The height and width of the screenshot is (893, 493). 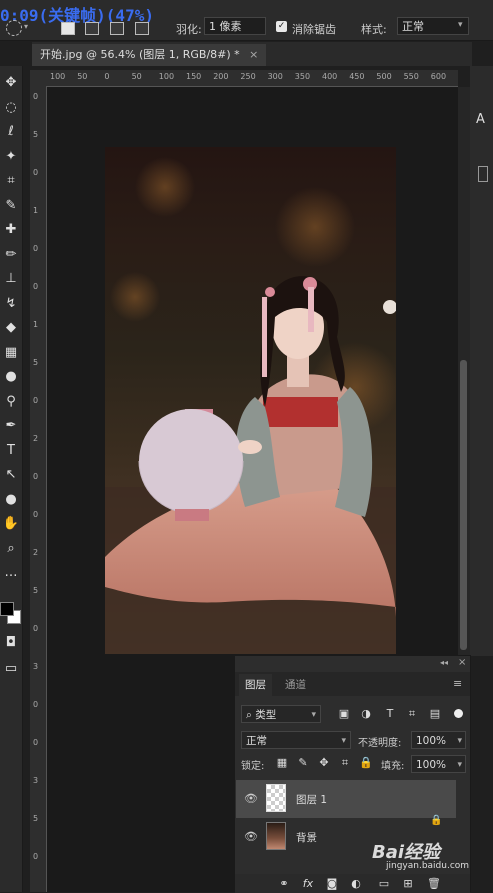 What do you see at coordinates (332, 884) in the screenshot?
I see `mask-icon: ◙` at bounding box center [332, 884].